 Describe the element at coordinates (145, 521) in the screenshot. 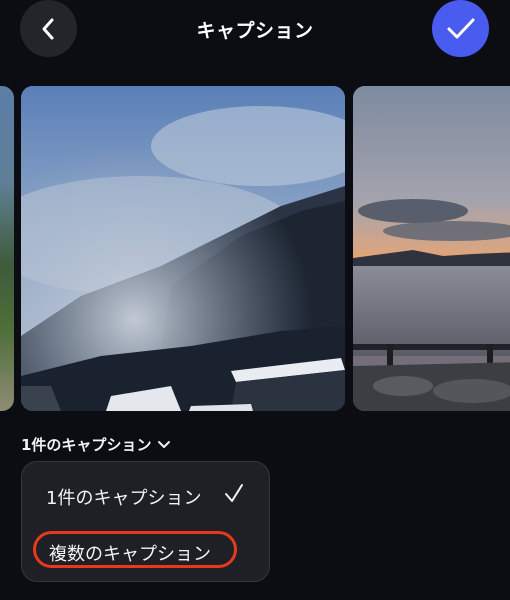

I see `caption-mode-menu: 1件のキャプション 複数のキャプション` at that location.